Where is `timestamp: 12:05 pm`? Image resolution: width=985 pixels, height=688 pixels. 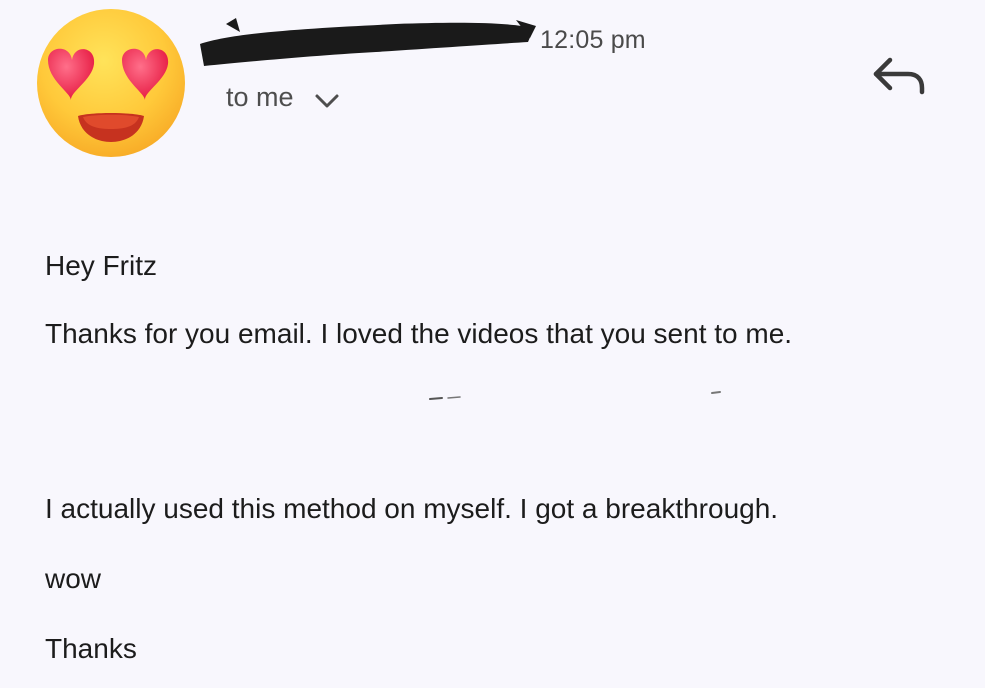
timestamp: 12:05 pm is located at coordinates (593, 40).